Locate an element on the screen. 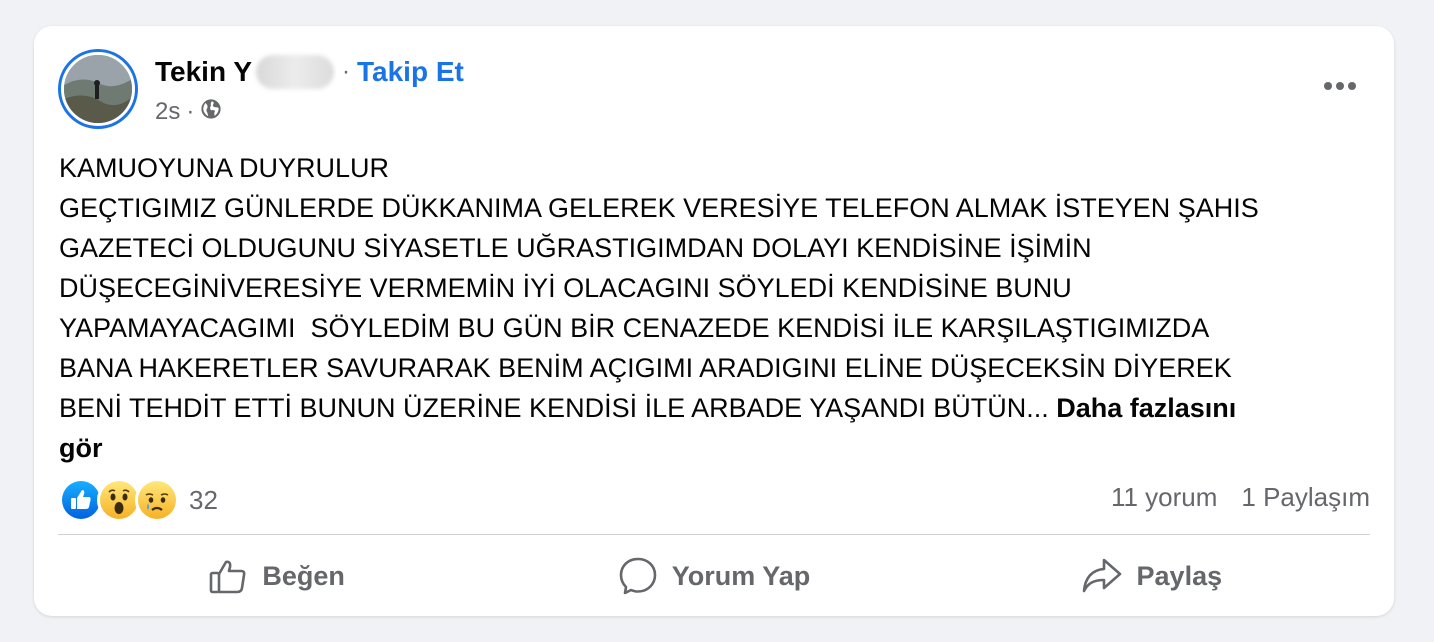 This screenshot has width=1434, height=642. author-row: Tekin Y · Takip Et is located at coordinates (309, 72).